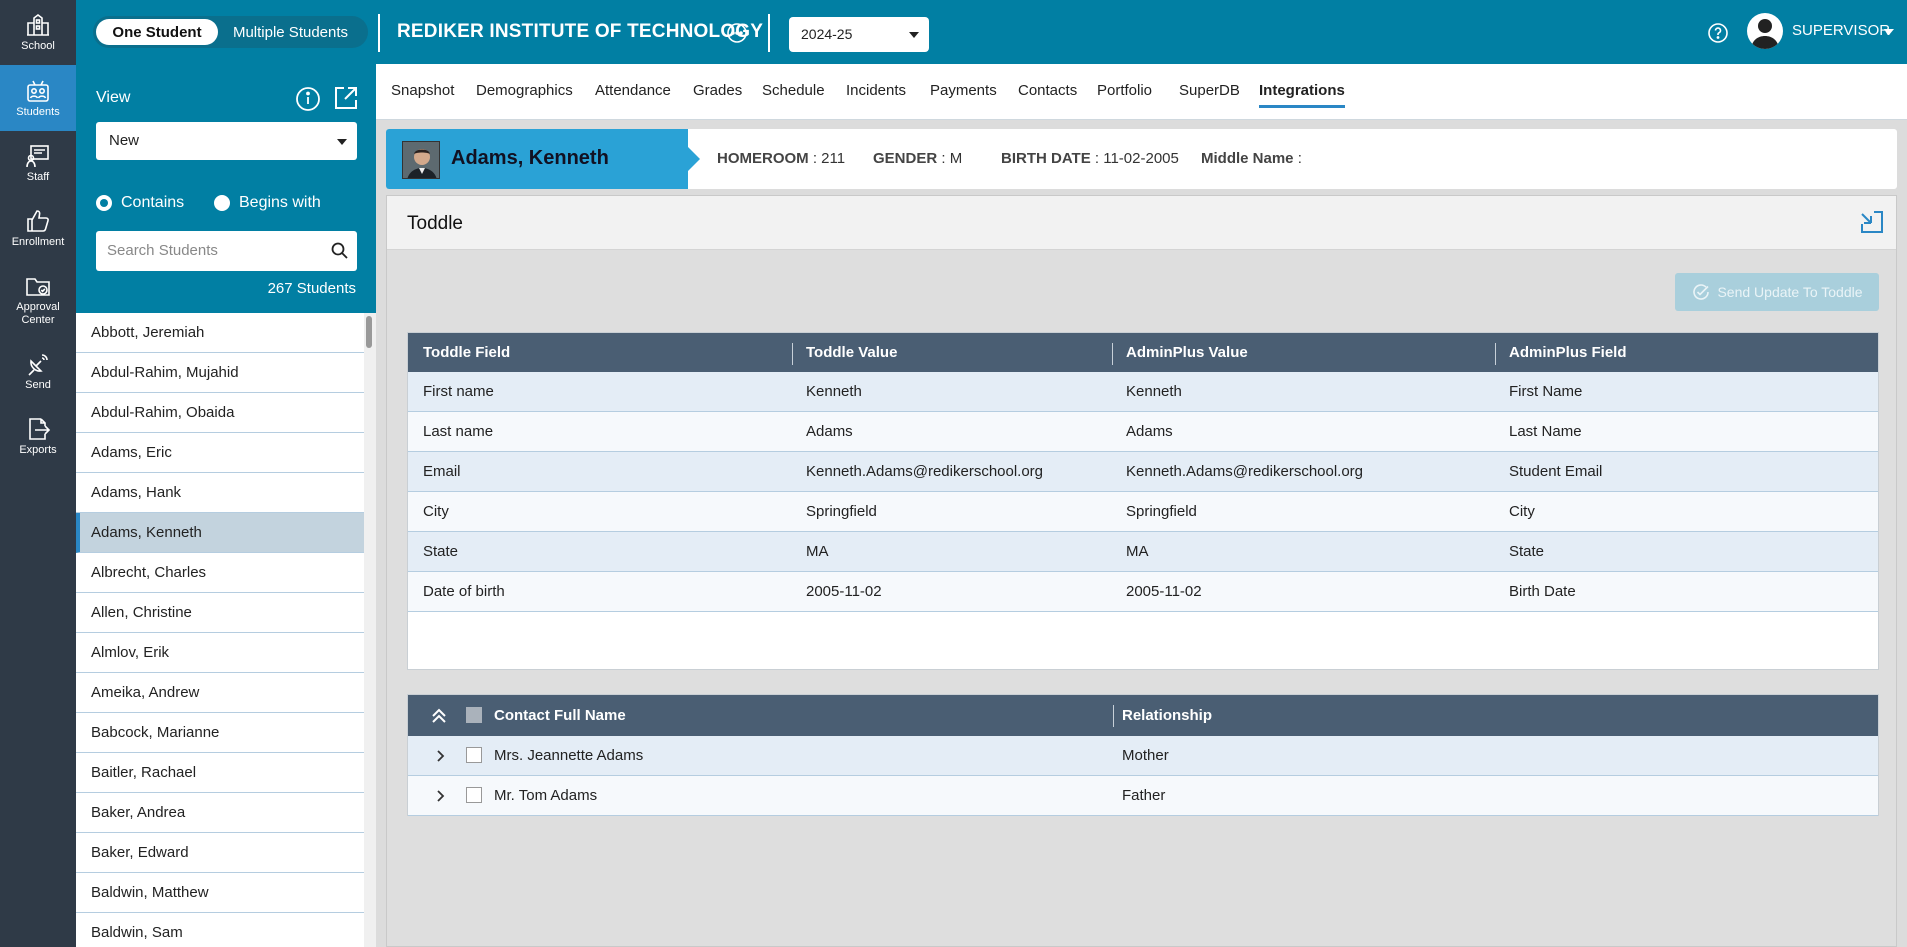 This screenshot has height=947, width=1907. What do you see at coordinates (905, 158) in the screenshot?
I see `gender-label: GENDER` at bounding box center [905, 158].